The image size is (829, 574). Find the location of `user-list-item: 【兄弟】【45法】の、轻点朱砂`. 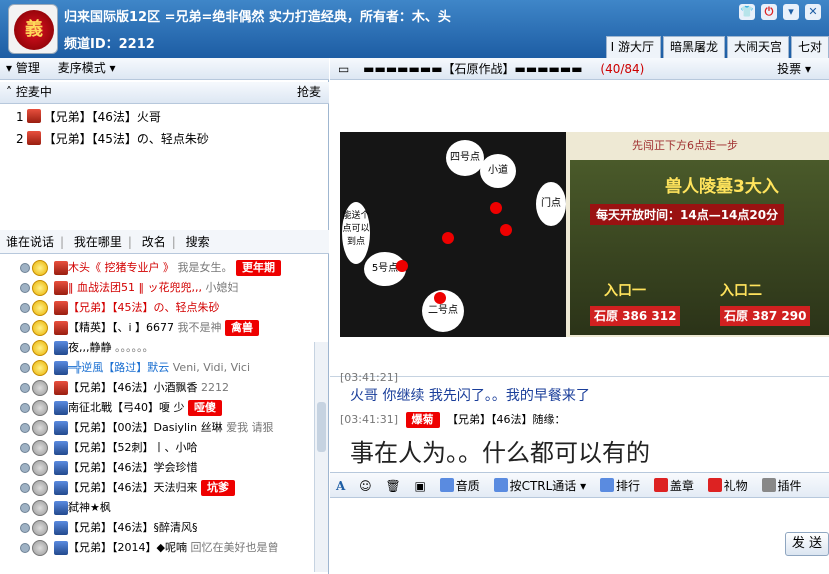

user-list-item: 【兄弟】【45法】の、轻点朱砂 is located at coordinates (157, 308).